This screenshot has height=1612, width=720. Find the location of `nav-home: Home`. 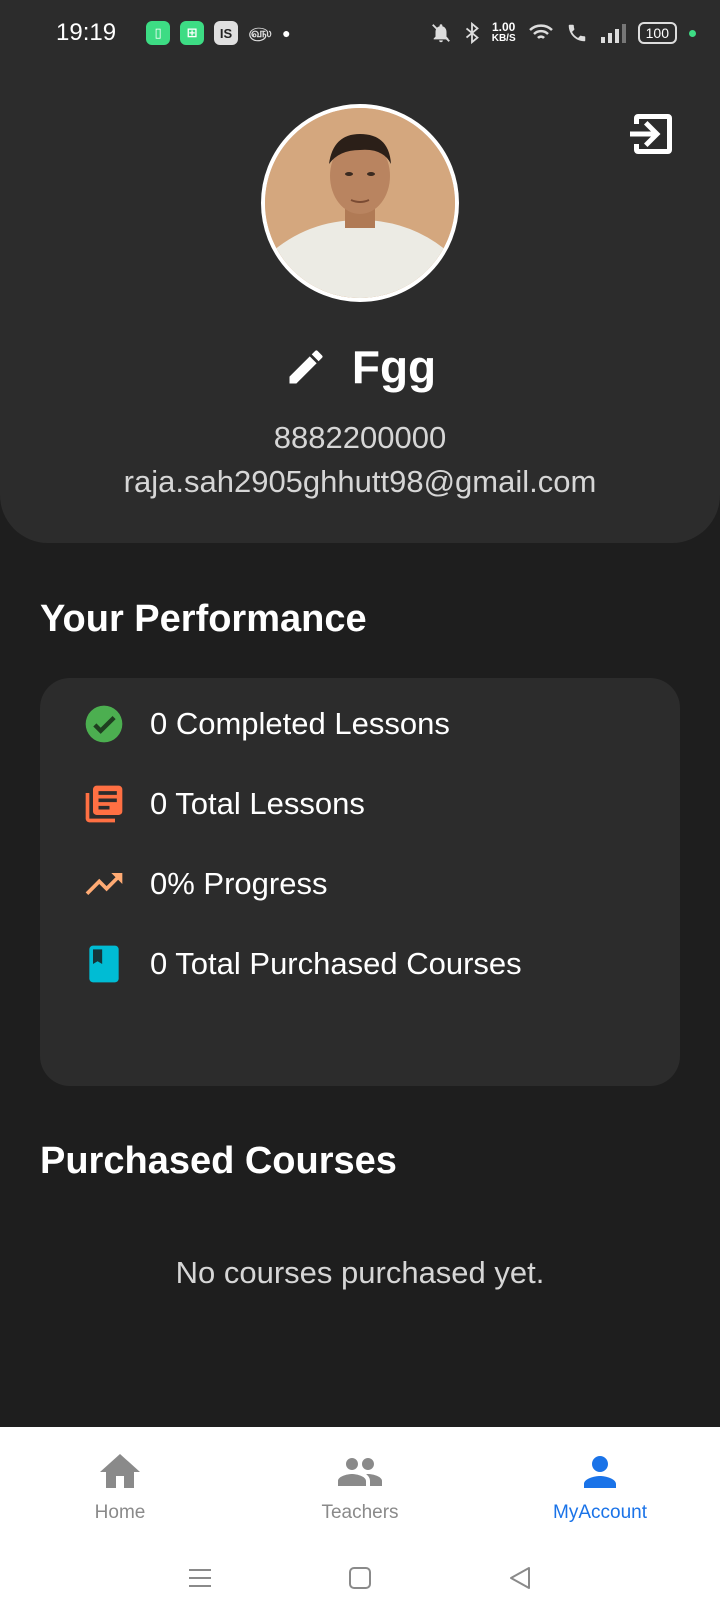

nav-home: Home is located at coordinates (120, 1485).